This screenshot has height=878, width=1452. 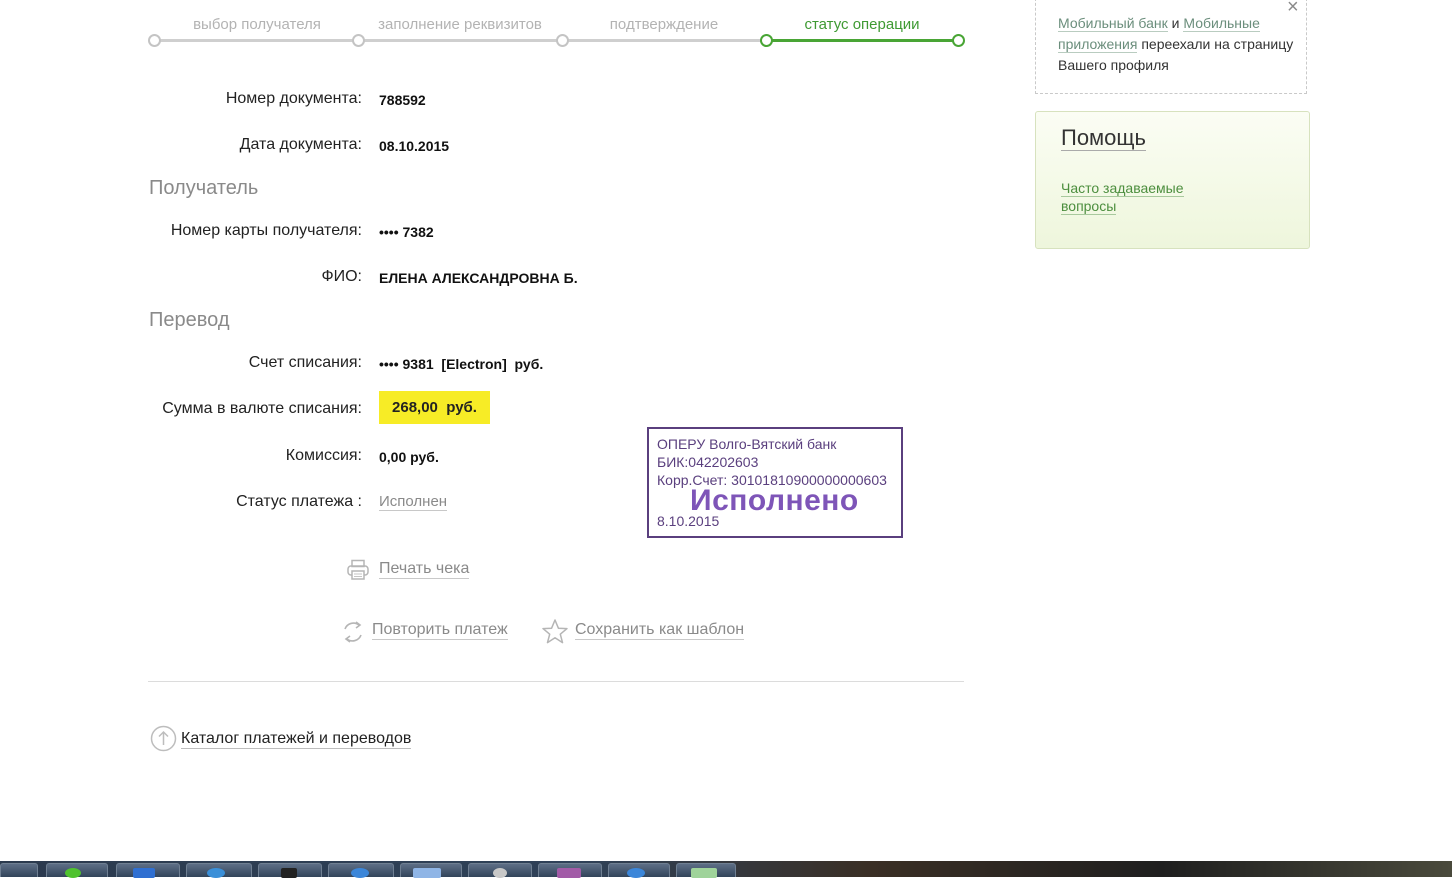 What do you see at coordinates (958, 40) in the screenshot?
I see `step-dot-end` at bounding box center [958, 40].